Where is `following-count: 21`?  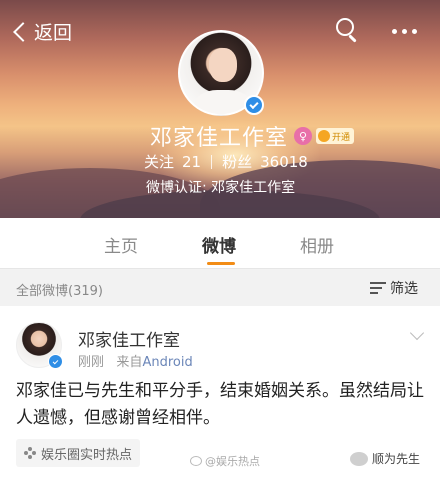
following-count: 21 is located at coordinates (191, 162).